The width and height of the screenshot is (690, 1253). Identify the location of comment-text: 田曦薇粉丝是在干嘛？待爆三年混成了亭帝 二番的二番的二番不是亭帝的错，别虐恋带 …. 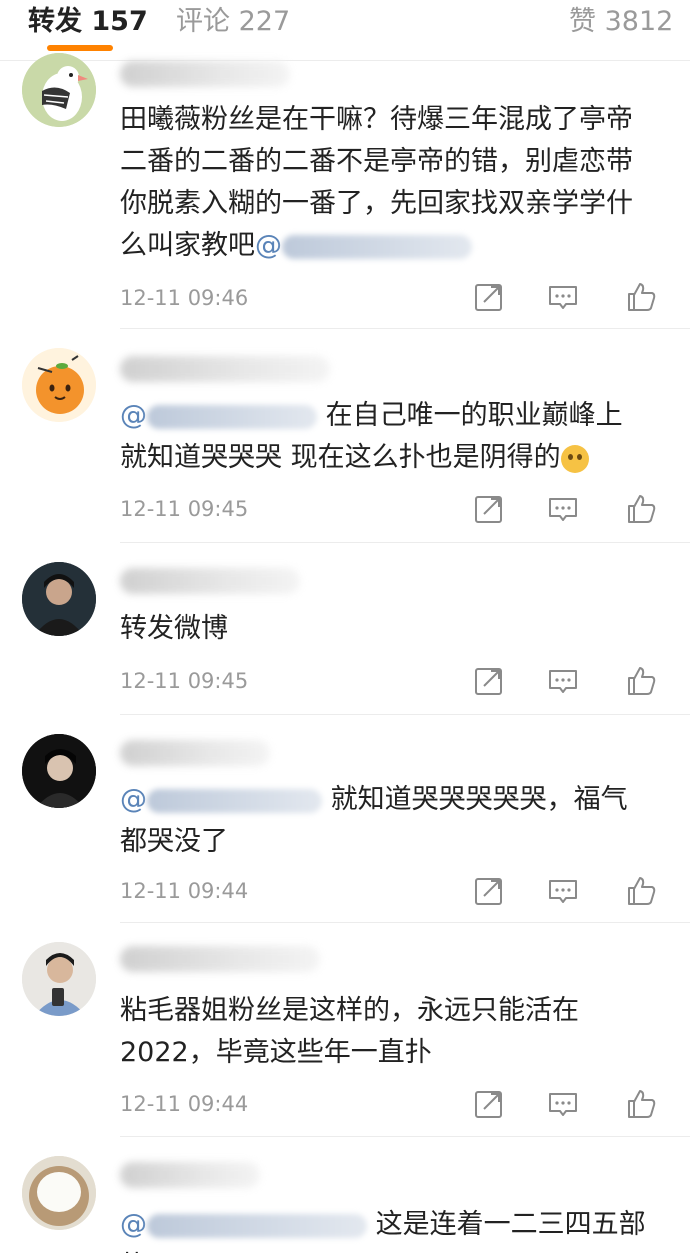
(395, 183).